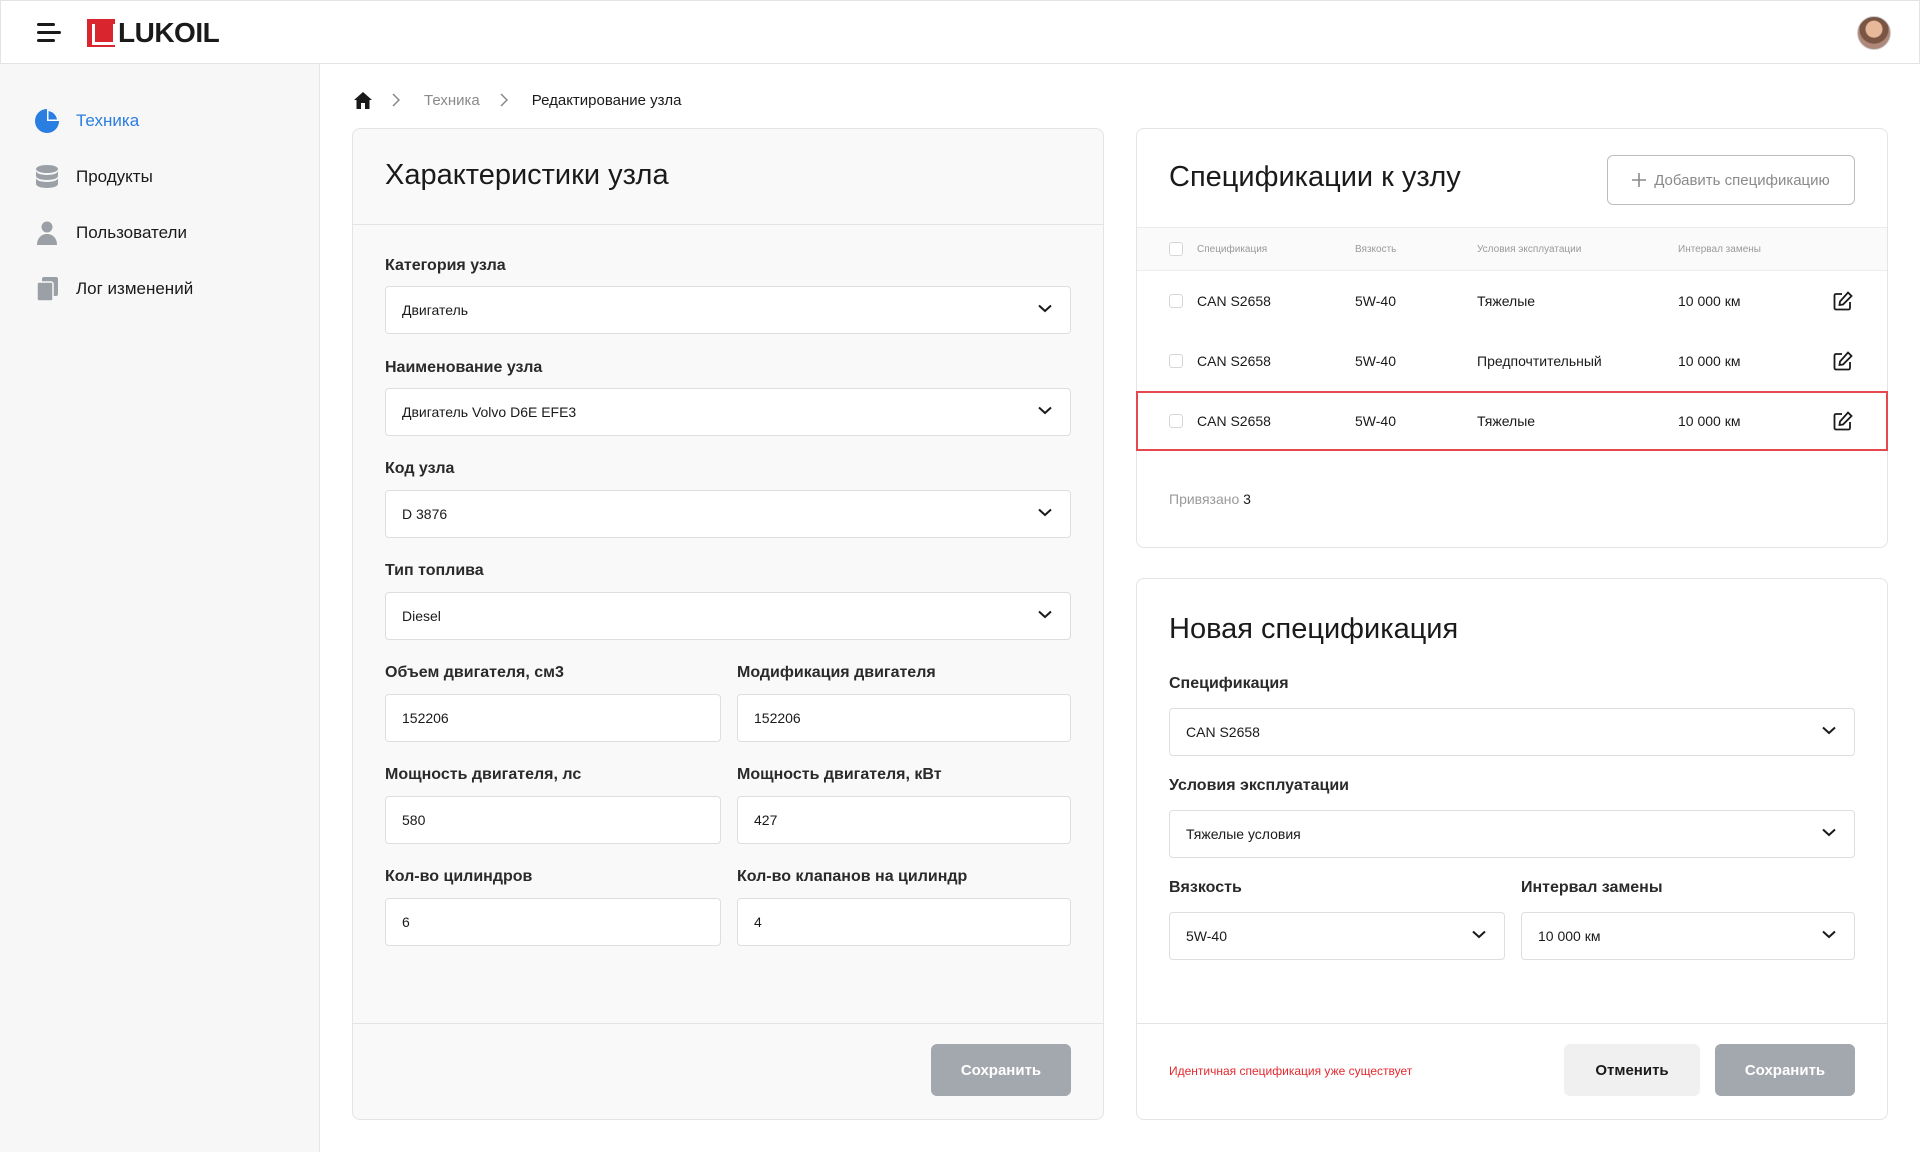 The image size is (1920, 1152). I want to click on valves-value: 4, so click(758, 922).